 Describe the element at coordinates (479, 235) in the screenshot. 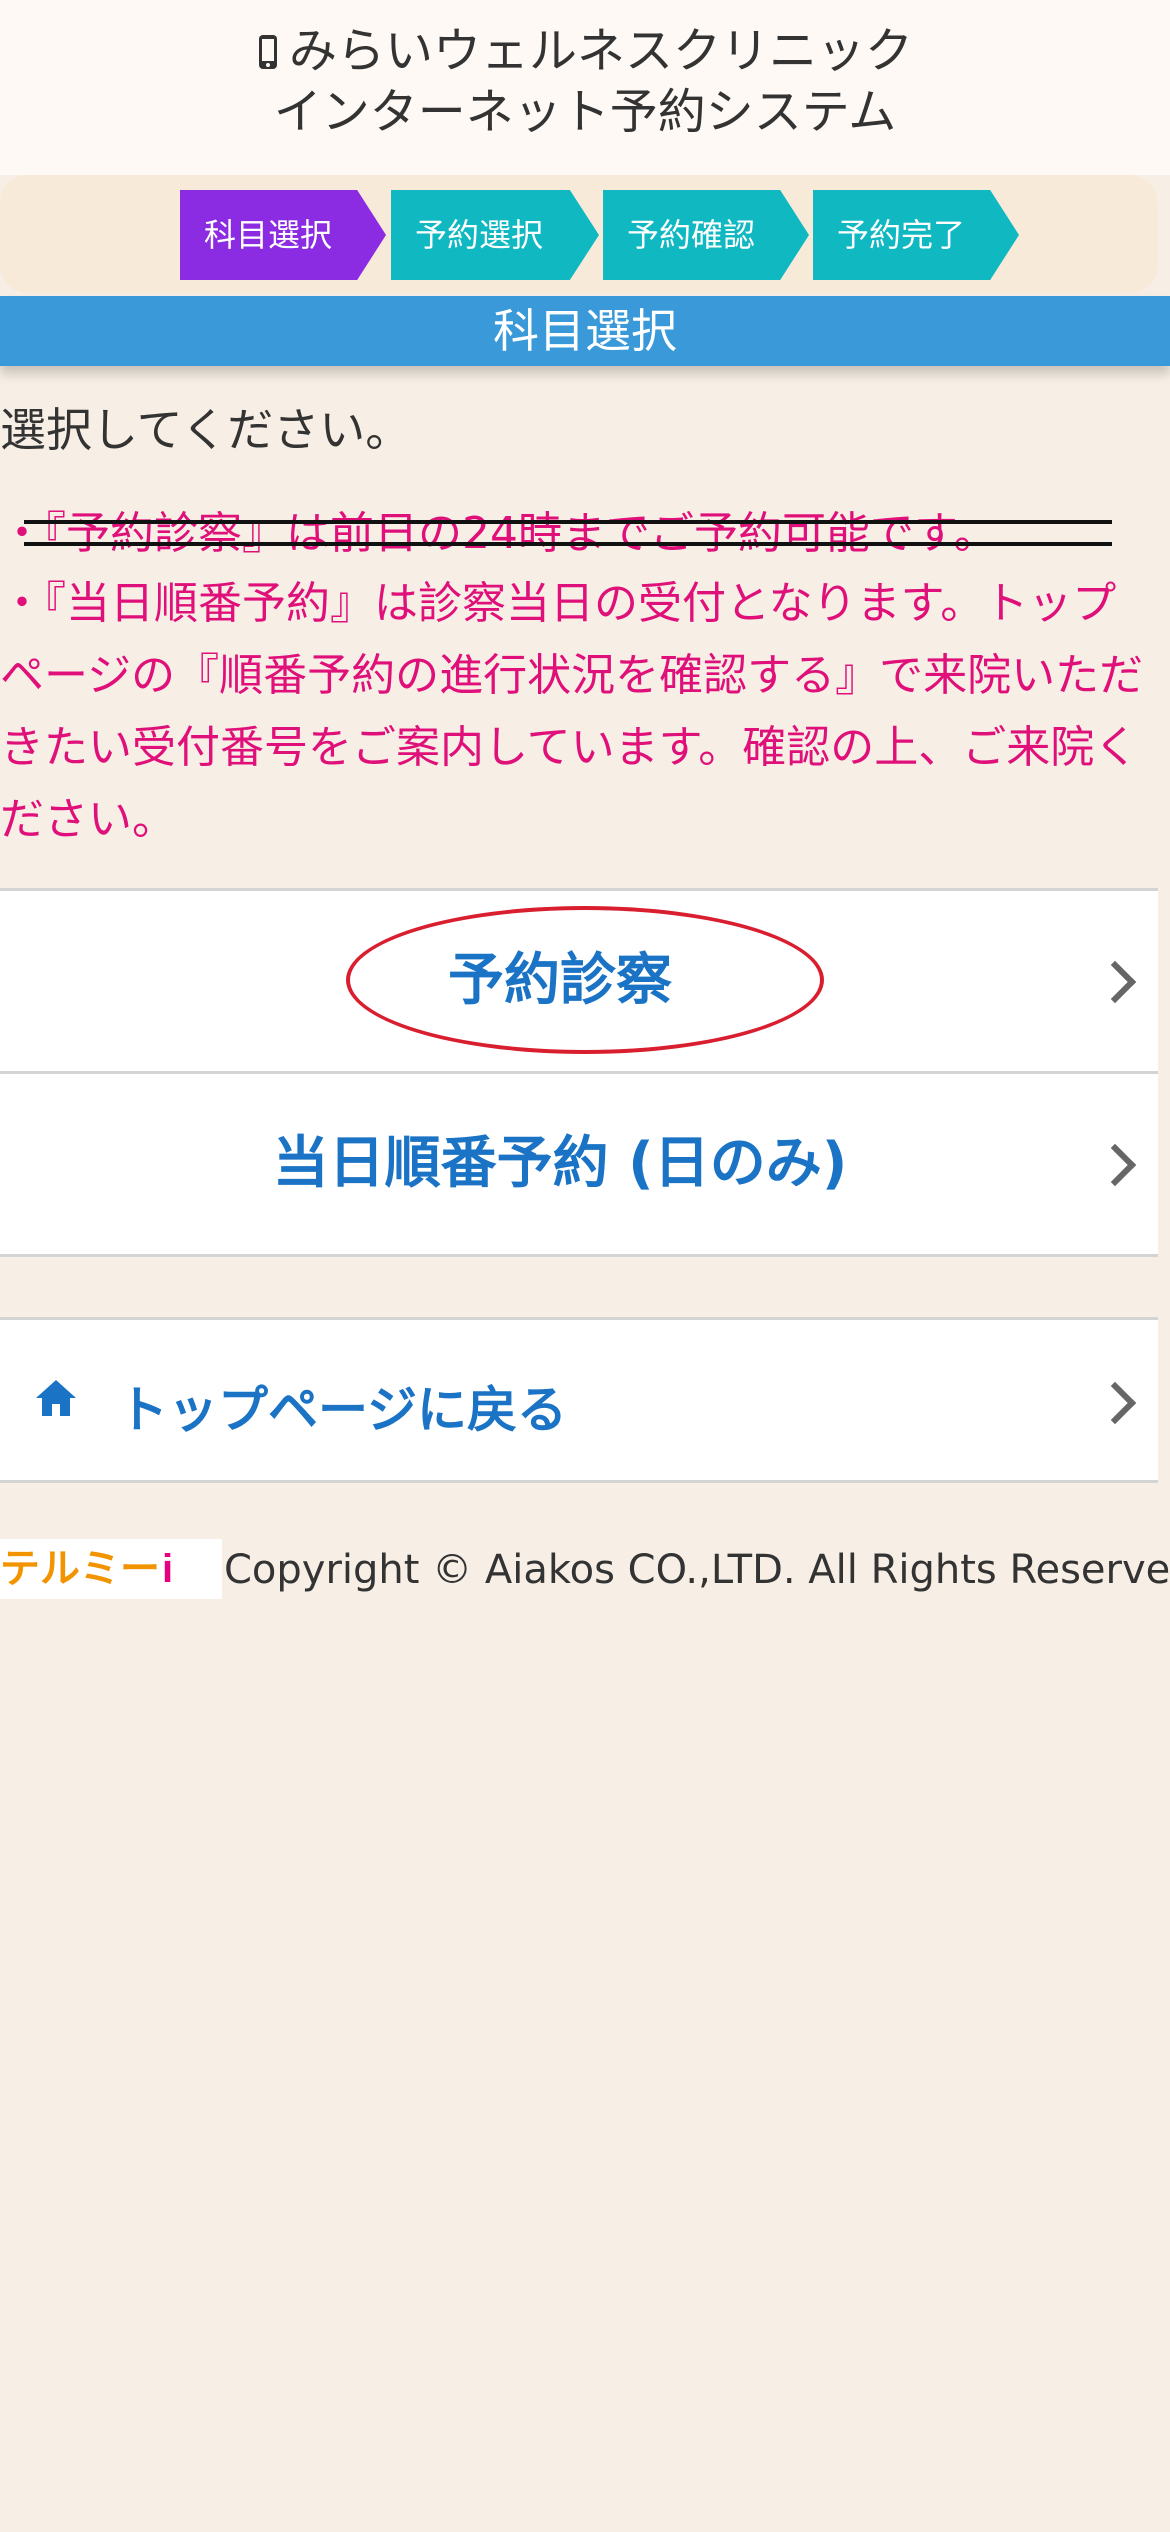

I see `step-label: 予約選択` at that location.